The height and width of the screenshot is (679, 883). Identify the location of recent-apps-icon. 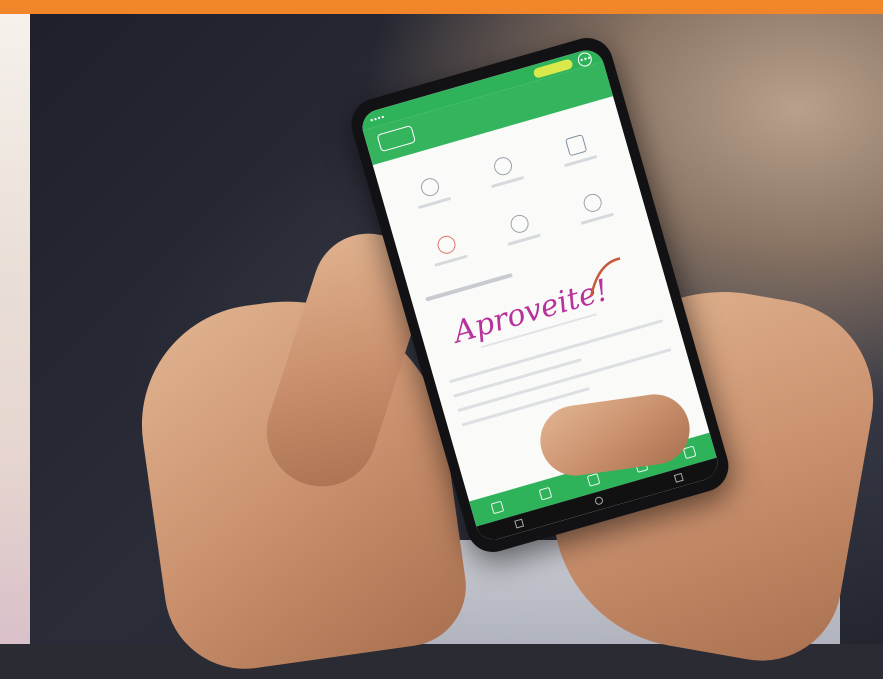
(518, 523).